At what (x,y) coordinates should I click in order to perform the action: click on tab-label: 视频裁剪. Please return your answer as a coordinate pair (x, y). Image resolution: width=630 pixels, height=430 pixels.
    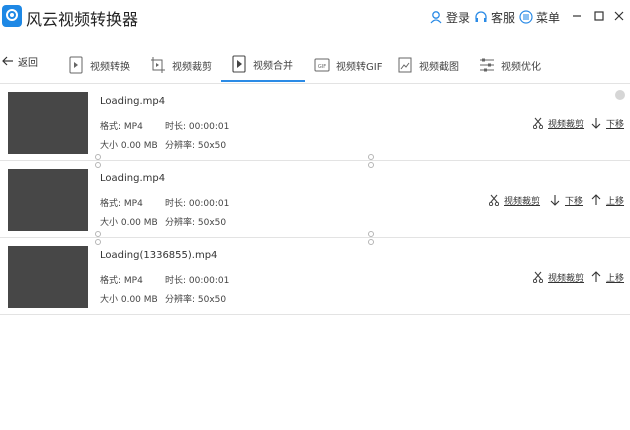
    Looking at the image, I should click on (192, 67).